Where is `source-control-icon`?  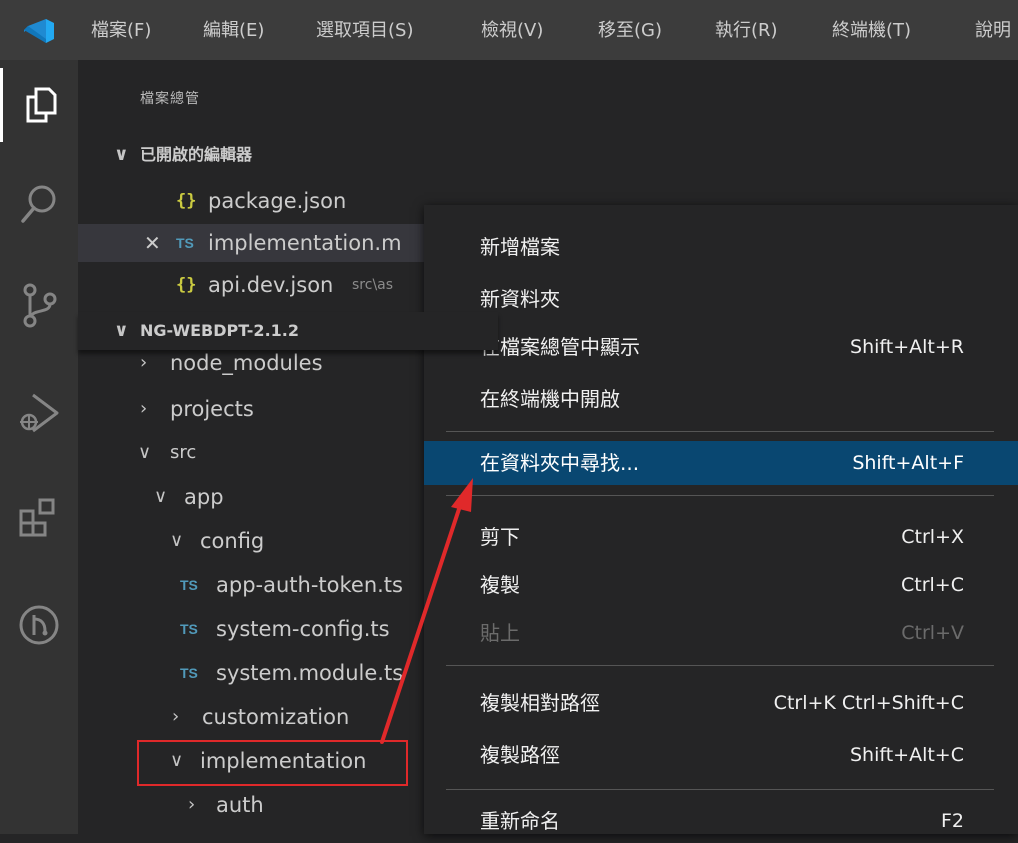
source-control-icon is located at coordinates (40, 305).